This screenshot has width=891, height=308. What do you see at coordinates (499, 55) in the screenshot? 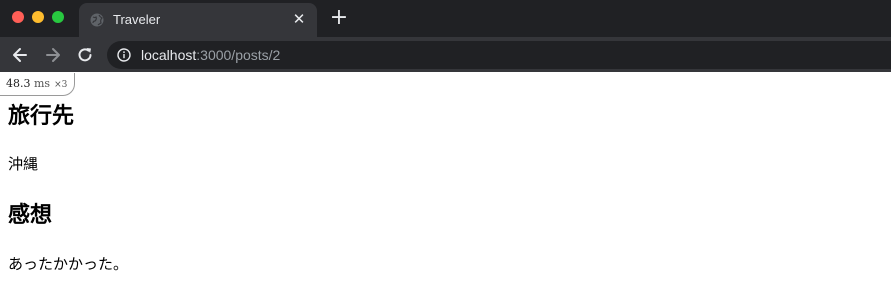
I see `address-bar: localhost:3000/posts/2` at bounding box center [499, 55].